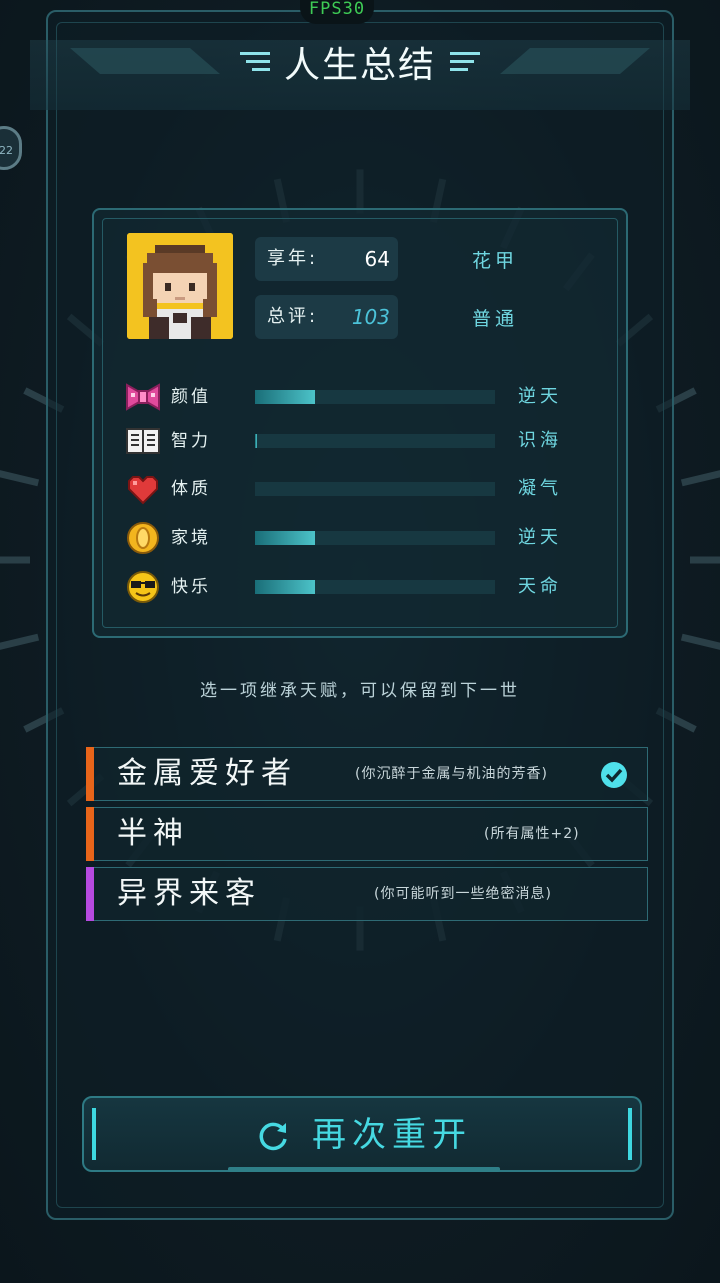  Describe the element at coordinates (326, 317) in the screenshot. I see `score-box: 总评: 103` at that location.